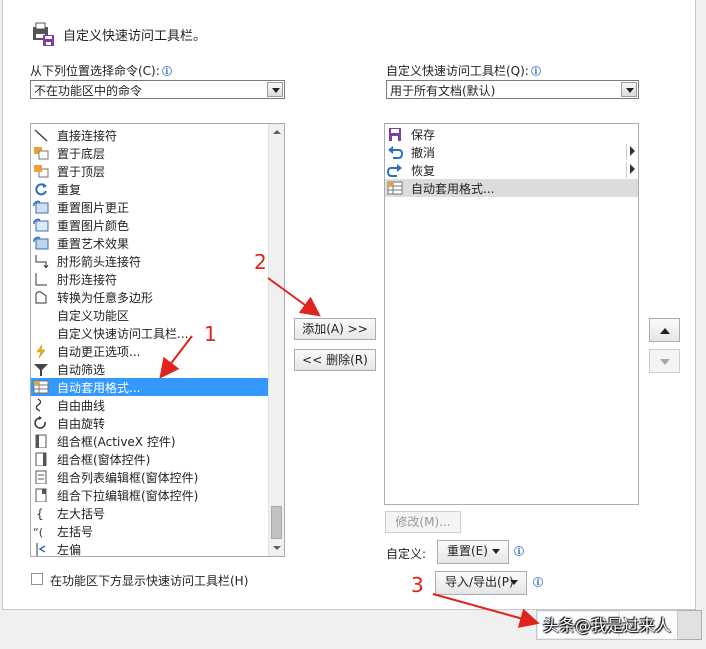 This screenshot has height=649, width=706. I want to click on left-paren-icon: “(, so click(38, 532).